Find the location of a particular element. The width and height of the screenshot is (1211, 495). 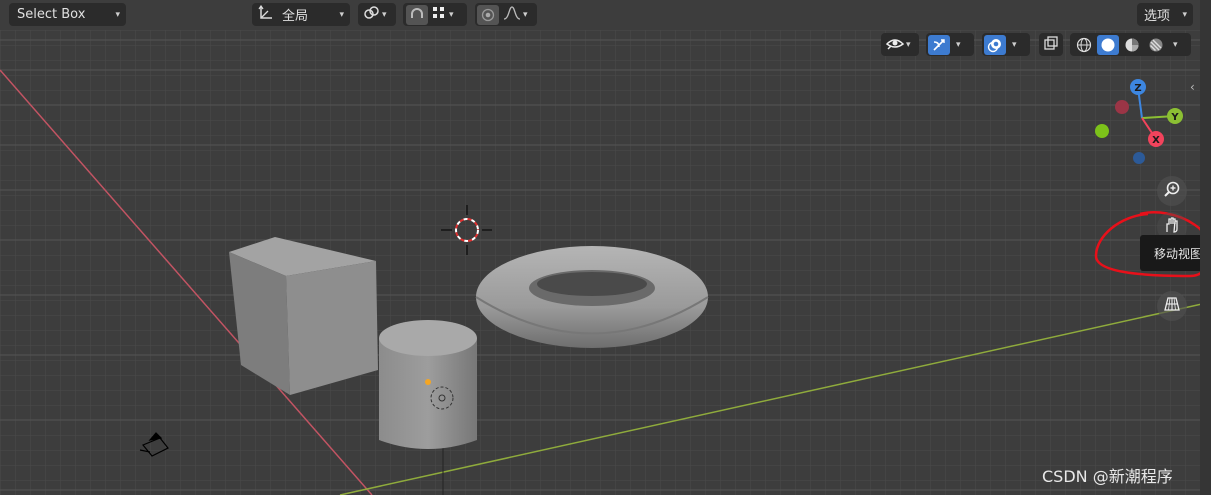

visibility-dropdown: ▾ is located at coordinates (900, 44).